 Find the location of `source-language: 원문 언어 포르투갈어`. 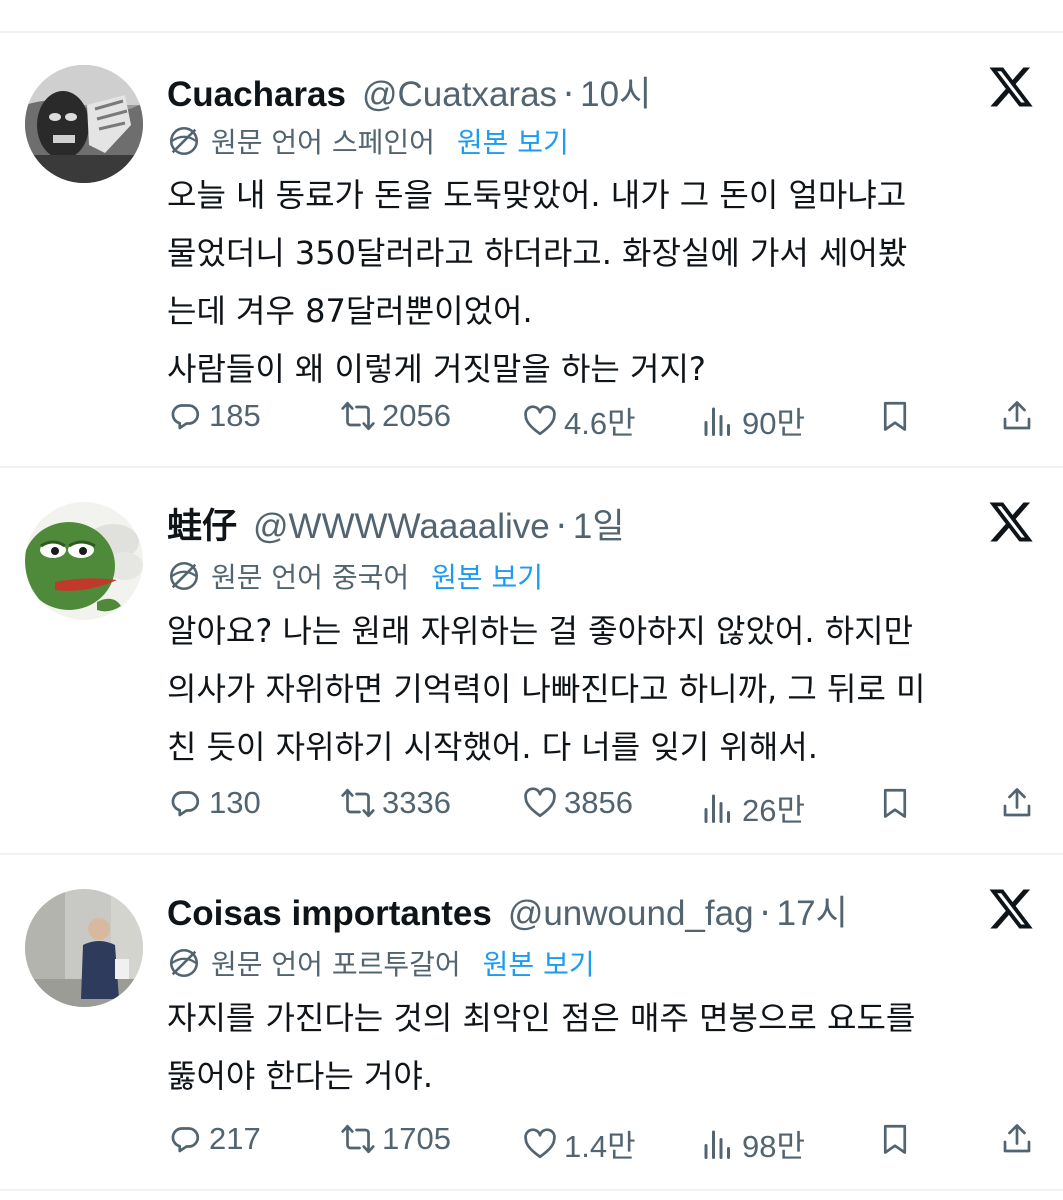

source-language: 원문 언어 포르투갈어 is located at coordinates (336, 964).